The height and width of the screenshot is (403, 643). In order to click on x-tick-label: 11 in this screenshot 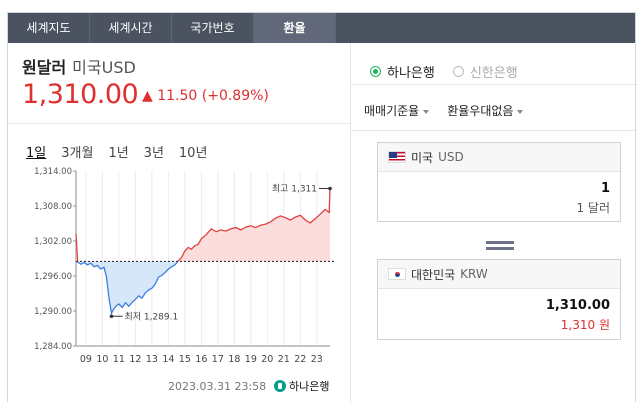, I will do `click(119, 359)`.